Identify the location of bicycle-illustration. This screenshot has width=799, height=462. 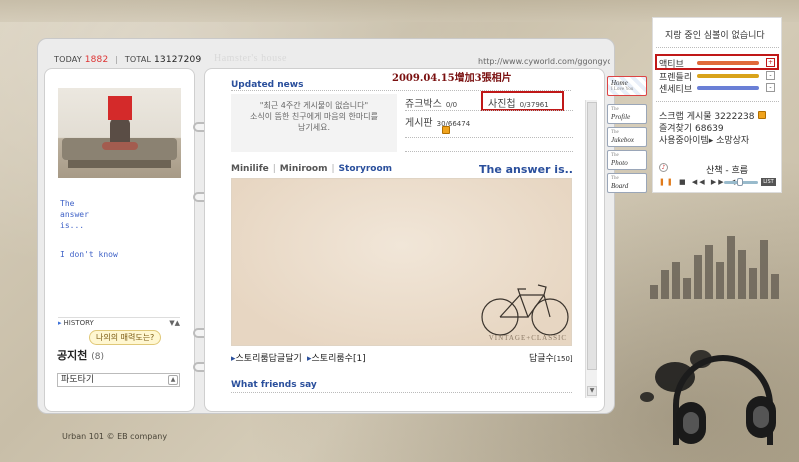
(525, 310).